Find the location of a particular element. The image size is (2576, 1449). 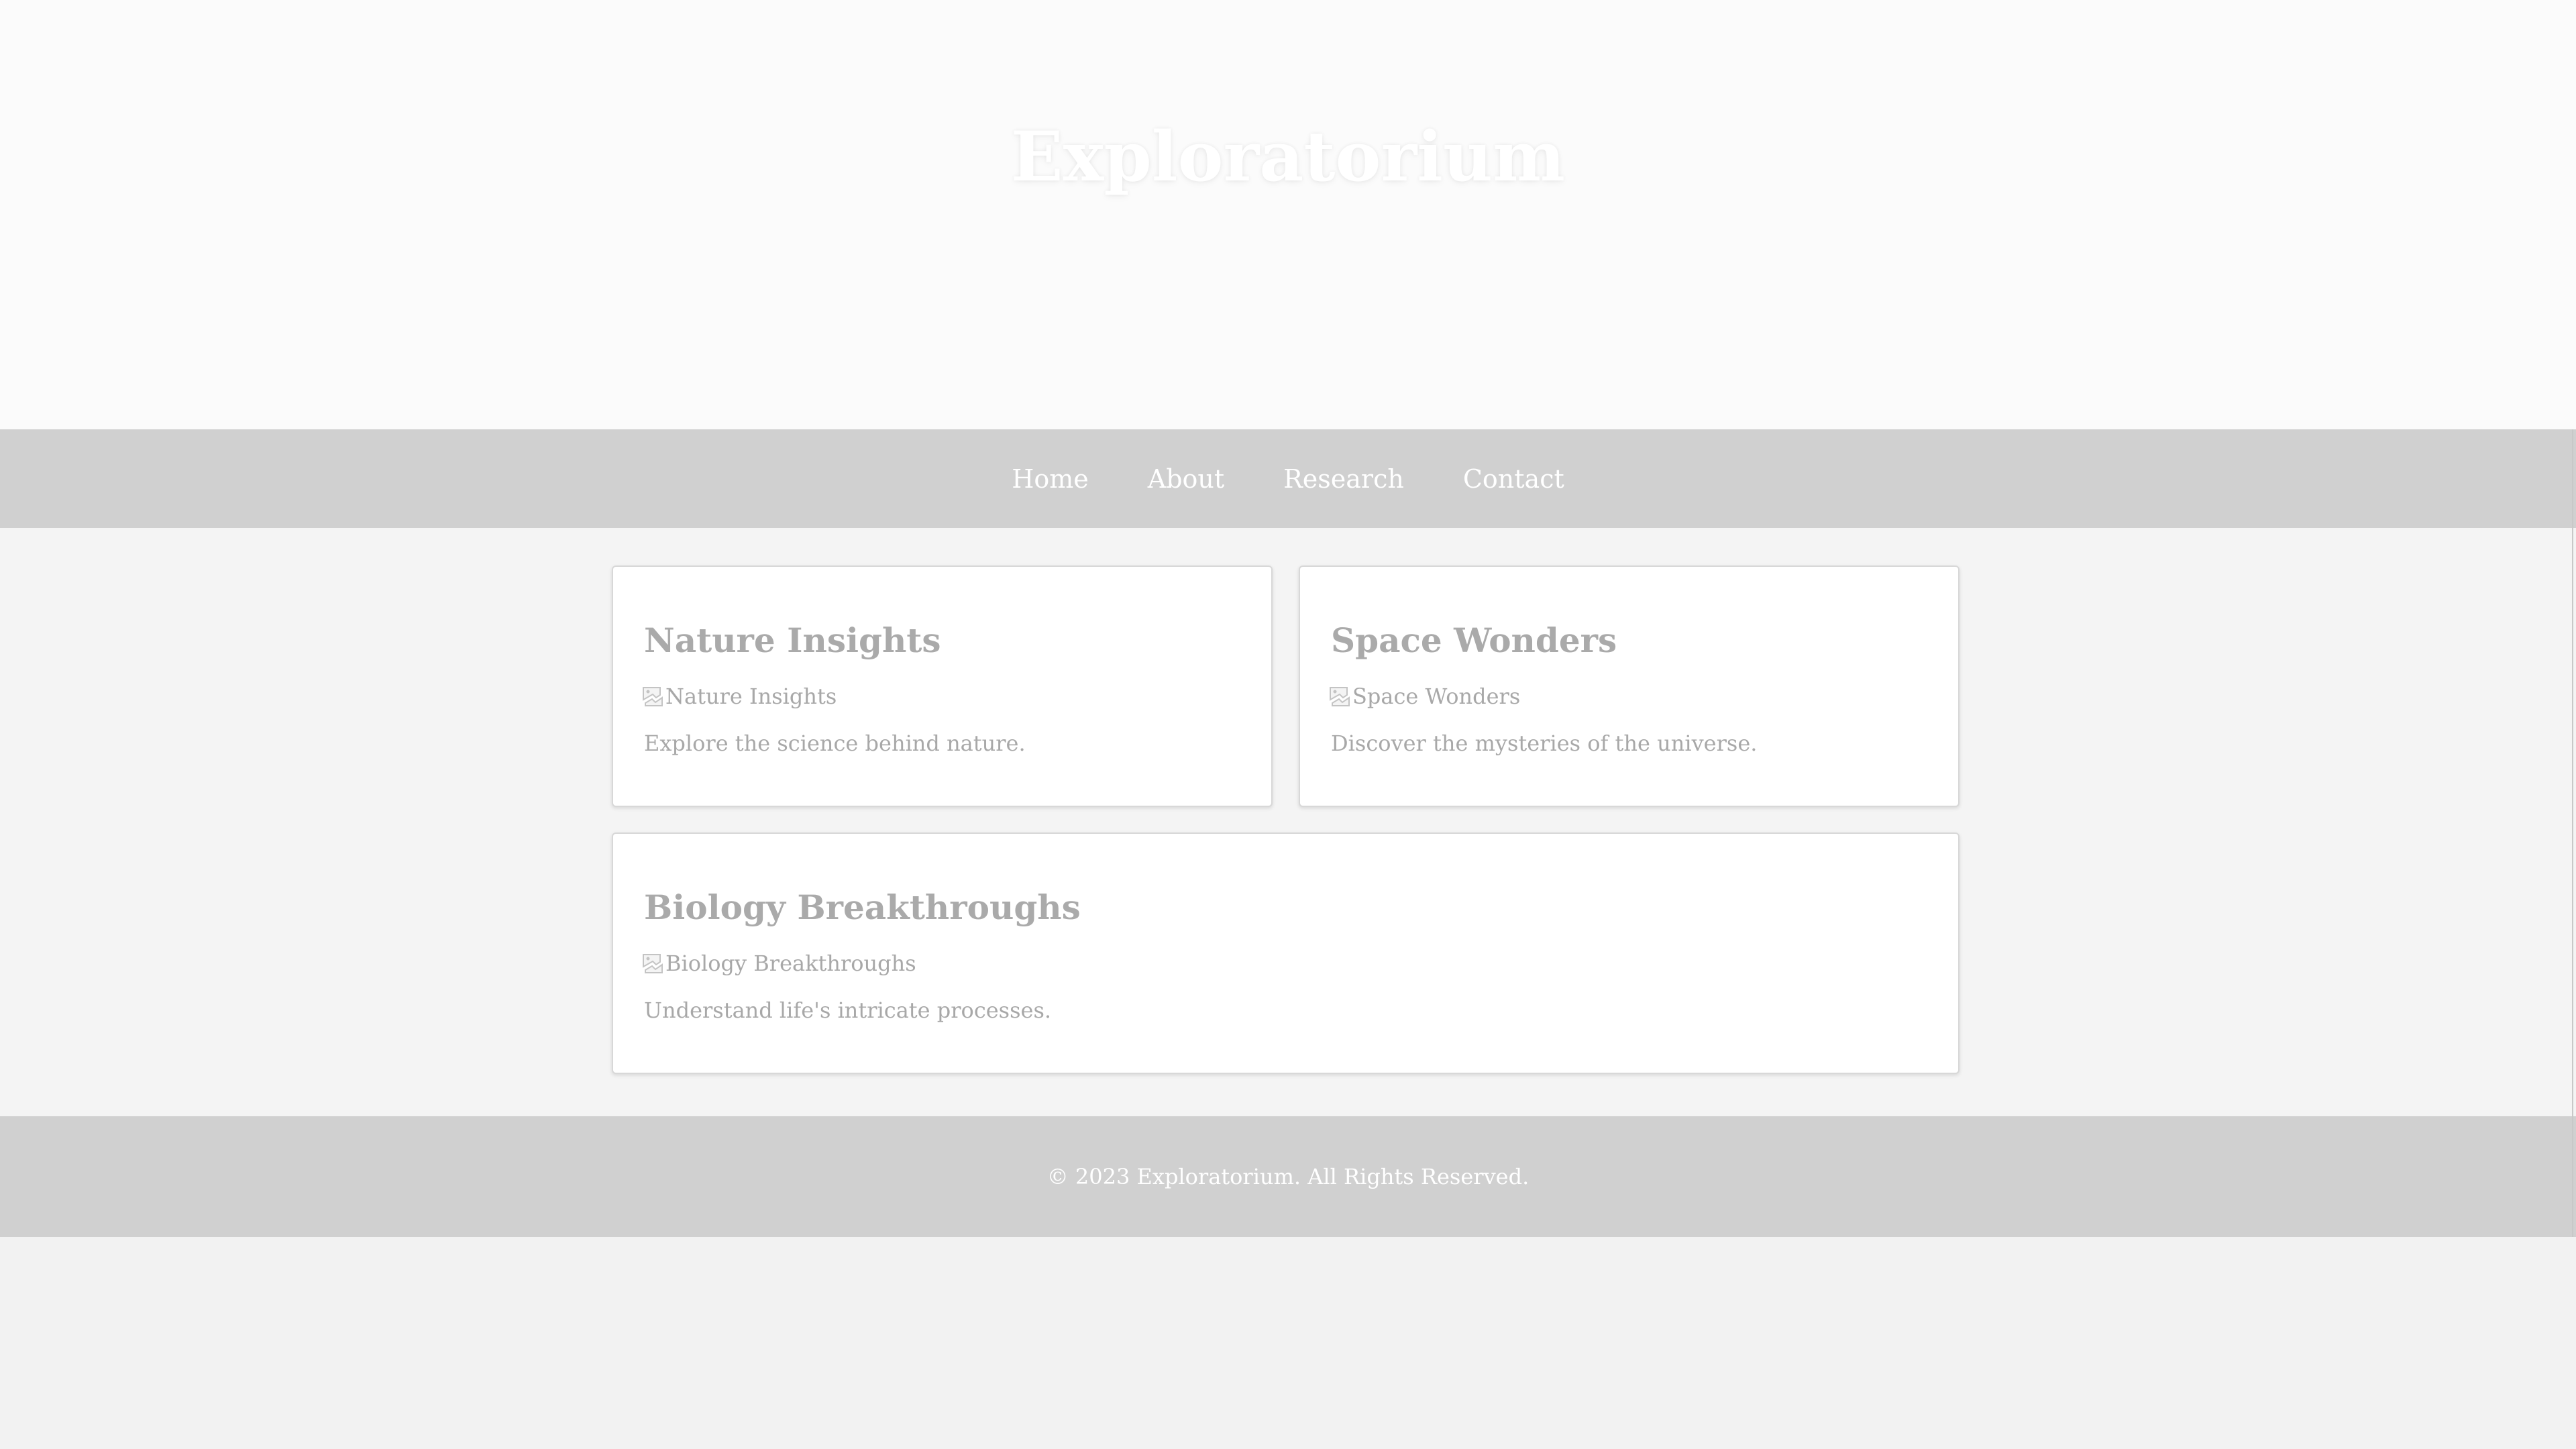

main-nav: Home About Research Contact is located at coordinates (1288, 478).